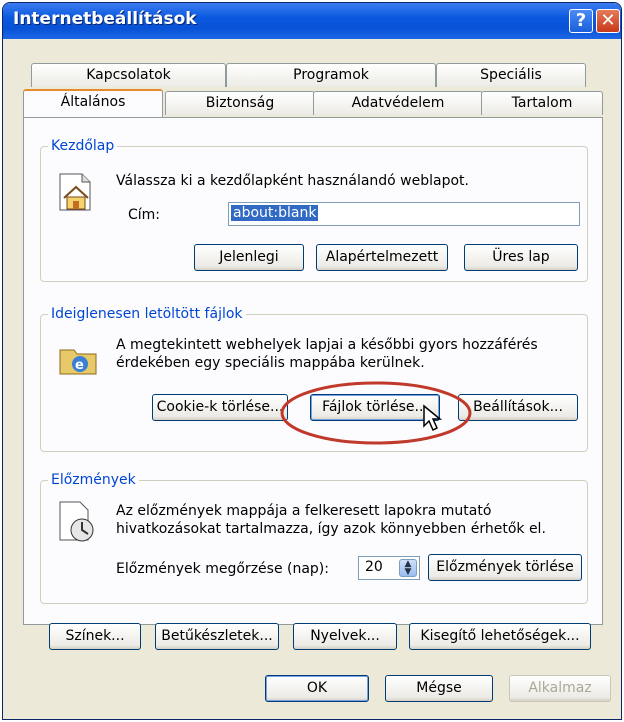 The image size is (624, 722). I want to click on use-current-button: Jelenlegi, so click(249, 257).